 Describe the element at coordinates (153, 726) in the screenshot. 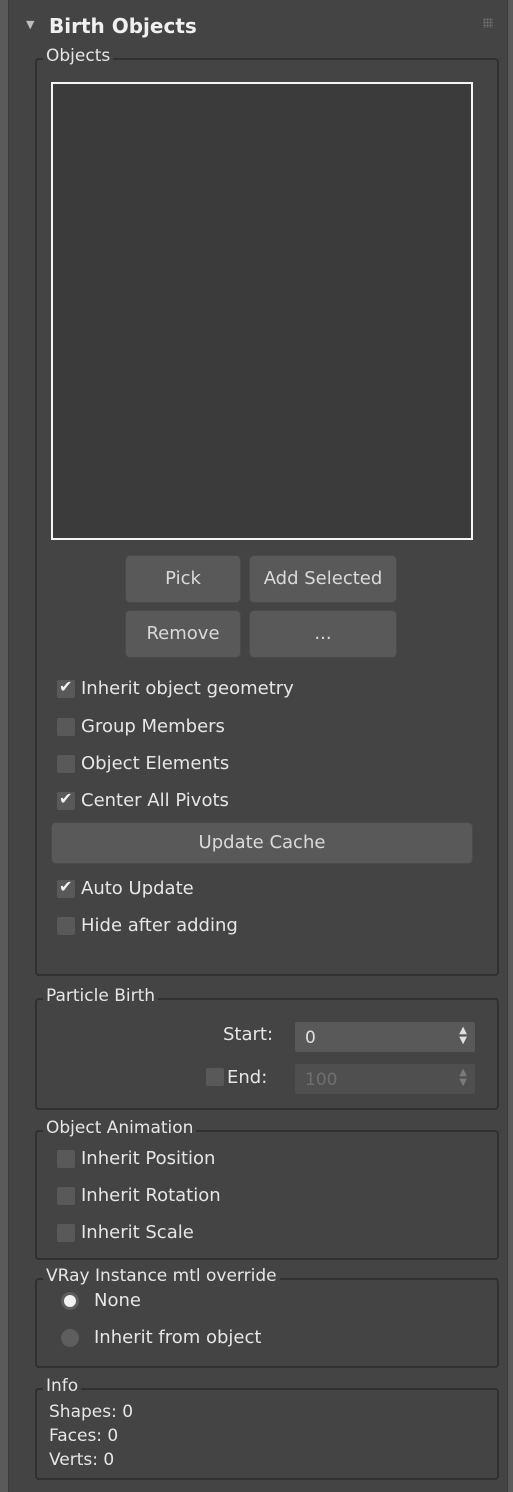

I see `group-members-label: Group Members` at that location.